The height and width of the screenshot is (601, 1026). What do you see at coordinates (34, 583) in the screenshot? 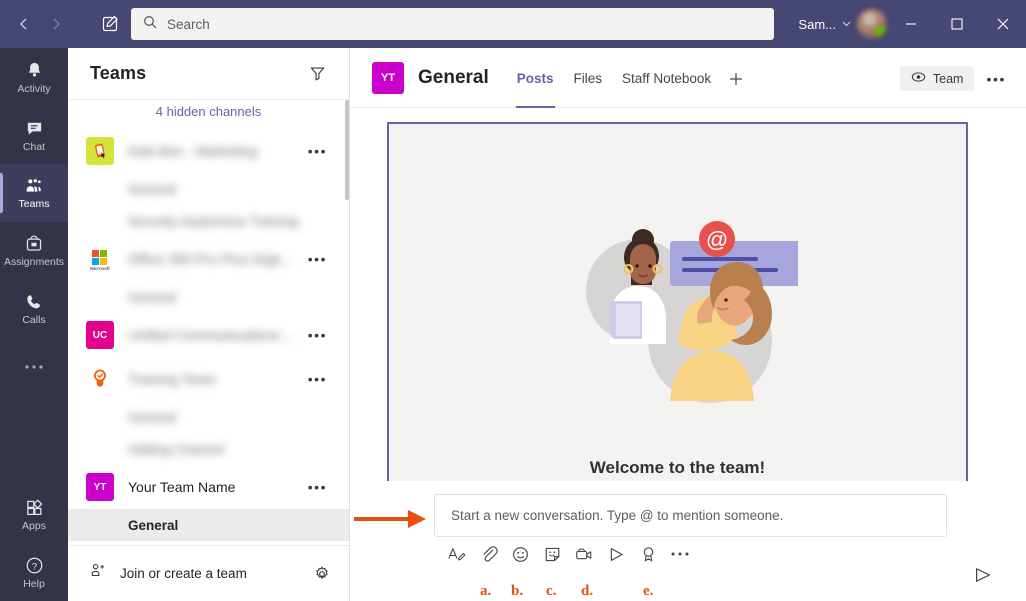
I see `sidebar-item-label: Help` at bounding box center [34, 583].